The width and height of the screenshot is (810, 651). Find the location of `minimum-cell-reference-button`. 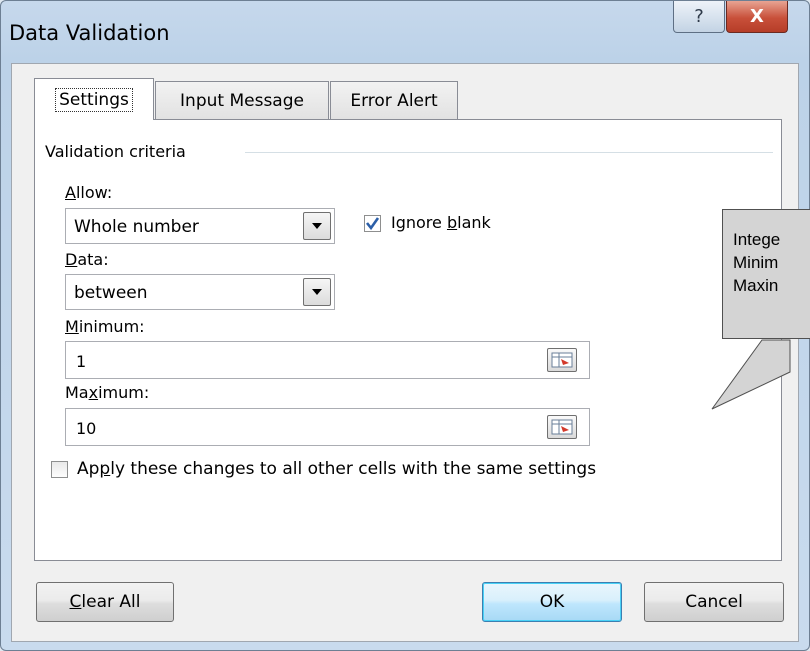

minimum-cell-reference-button is located at coordinates (562, 360).